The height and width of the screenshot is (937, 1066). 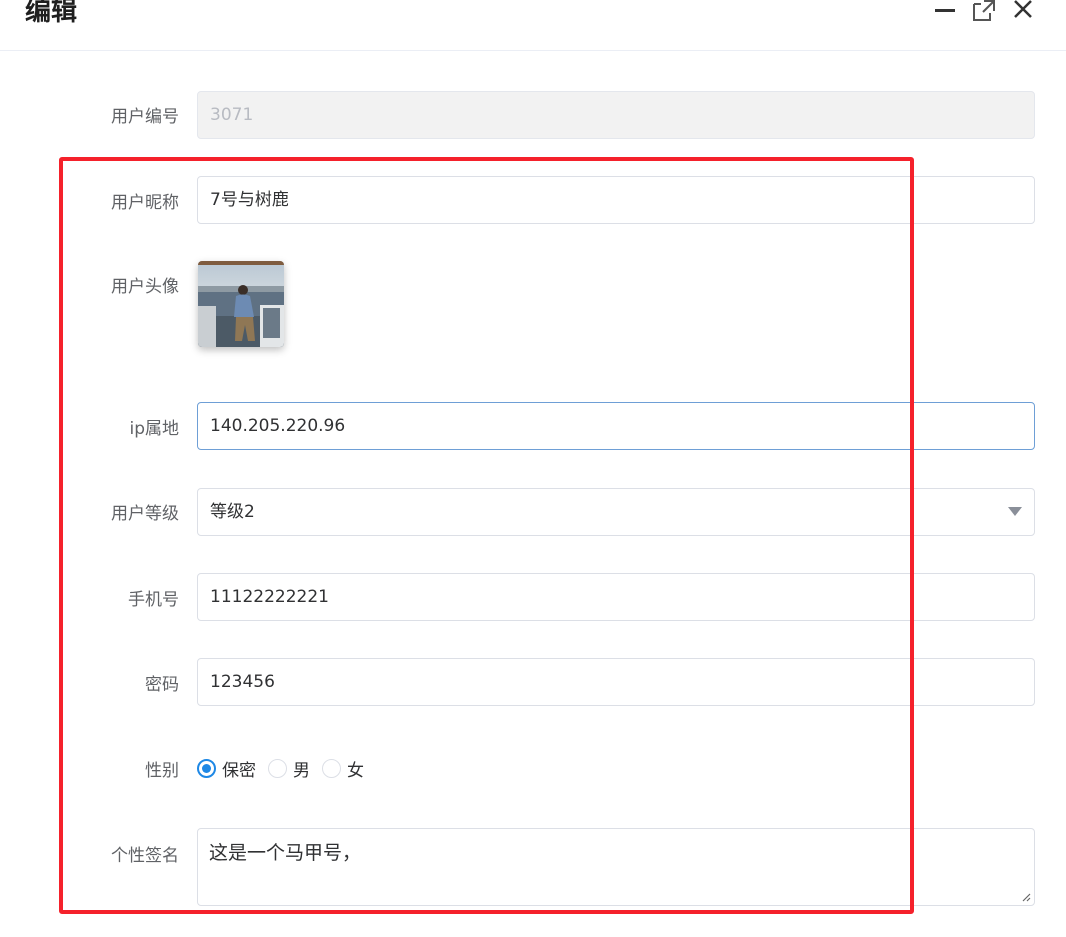 What do you see at coordinates (162, 685) in the screenshot?
I see `password-label: 密码` at bounding box center [162, 685].